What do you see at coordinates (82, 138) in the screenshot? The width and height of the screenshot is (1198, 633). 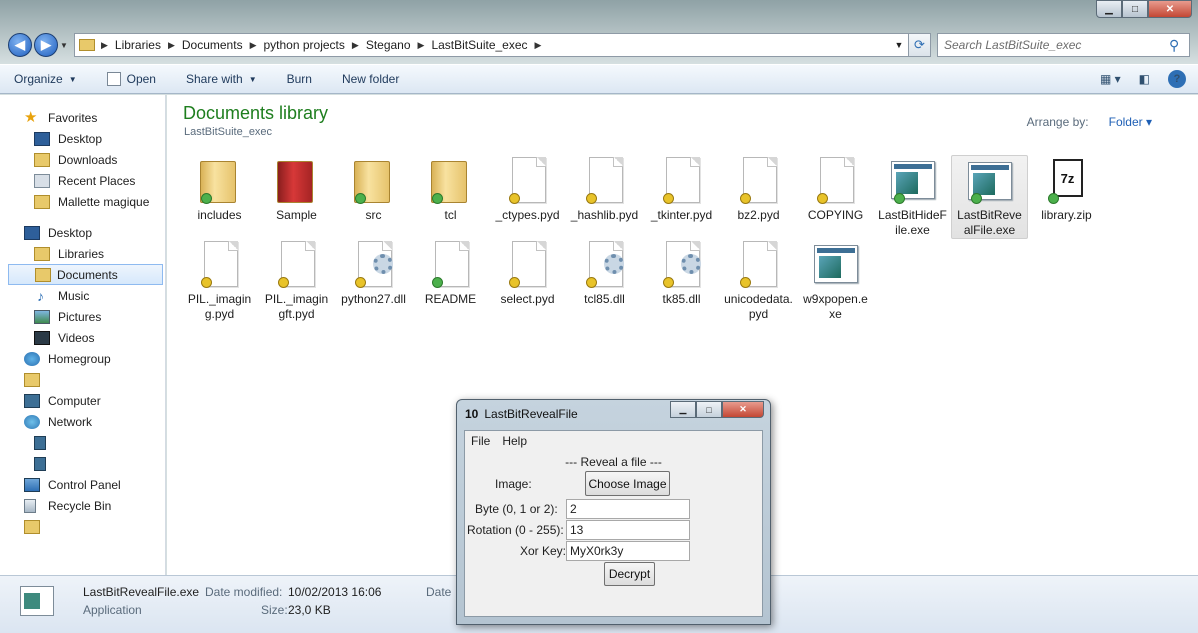 I see `sidebar-item-desktop: Desktop` at bounding box center [82, 138].